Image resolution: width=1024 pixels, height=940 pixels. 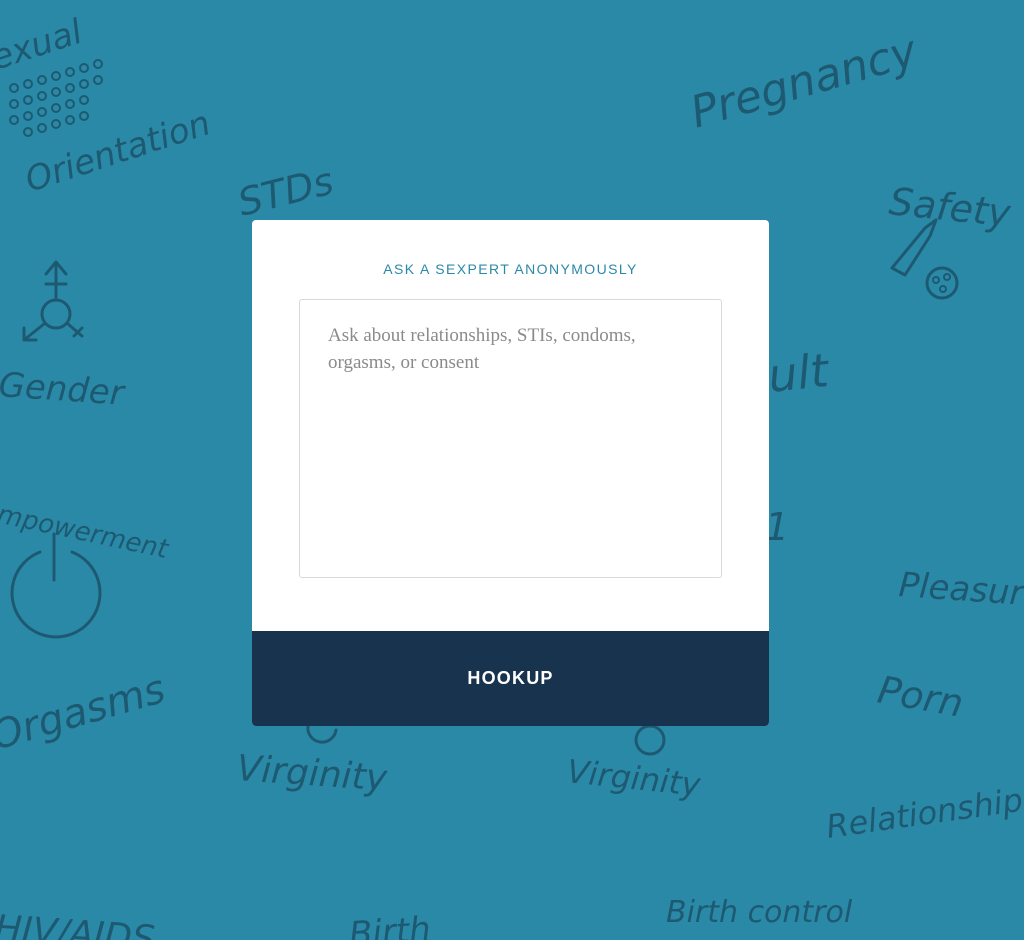 I want to click on doodle-stds: STDs, so click(x=286, y=192).